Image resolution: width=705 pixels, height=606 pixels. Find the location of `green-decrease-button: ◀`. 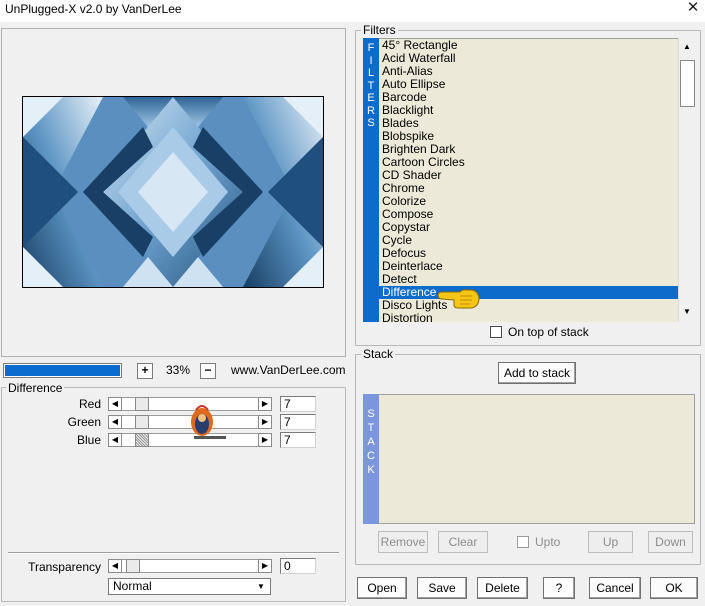

green-decrease-button: ◀ is located at coordinates (115, 422).